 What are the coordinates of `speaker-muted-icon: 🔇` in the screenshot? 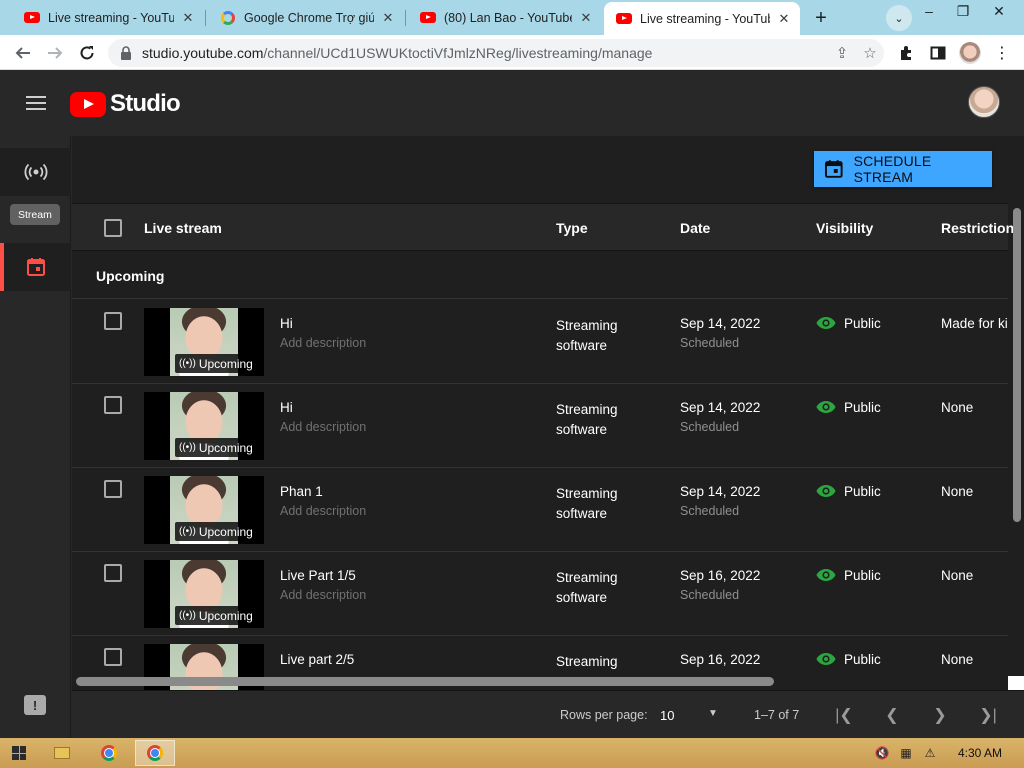 It's located at (882, 753).